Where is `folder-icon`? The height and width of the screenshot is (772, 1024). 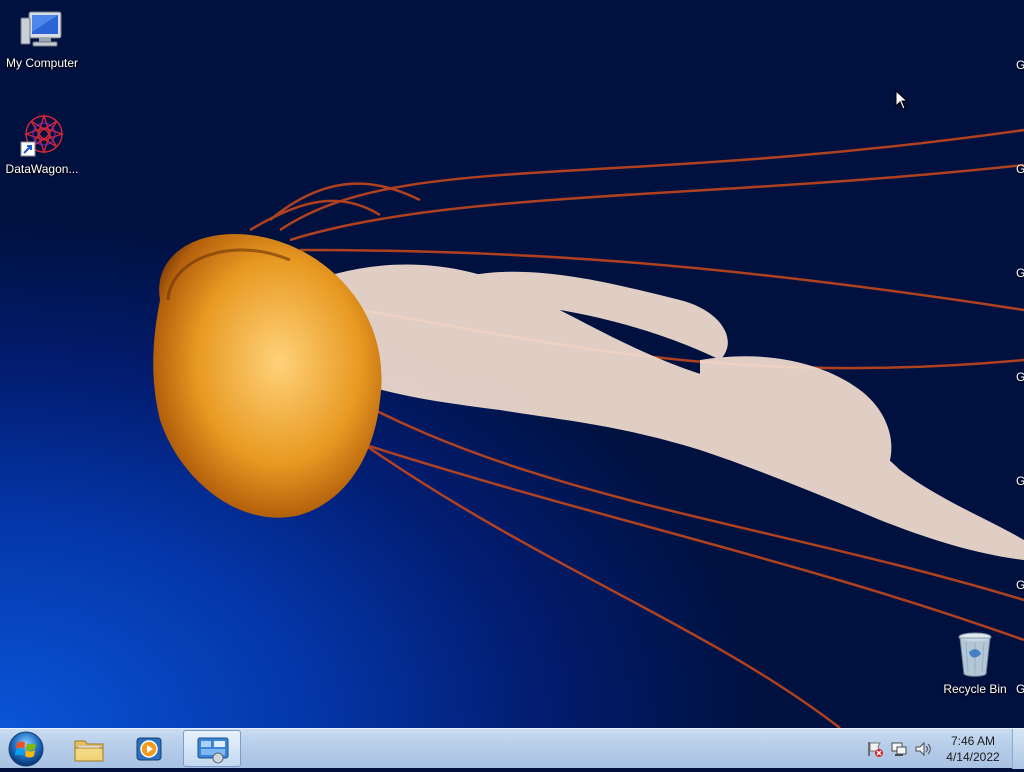
folder-icon is located at coordinates (89, 751).